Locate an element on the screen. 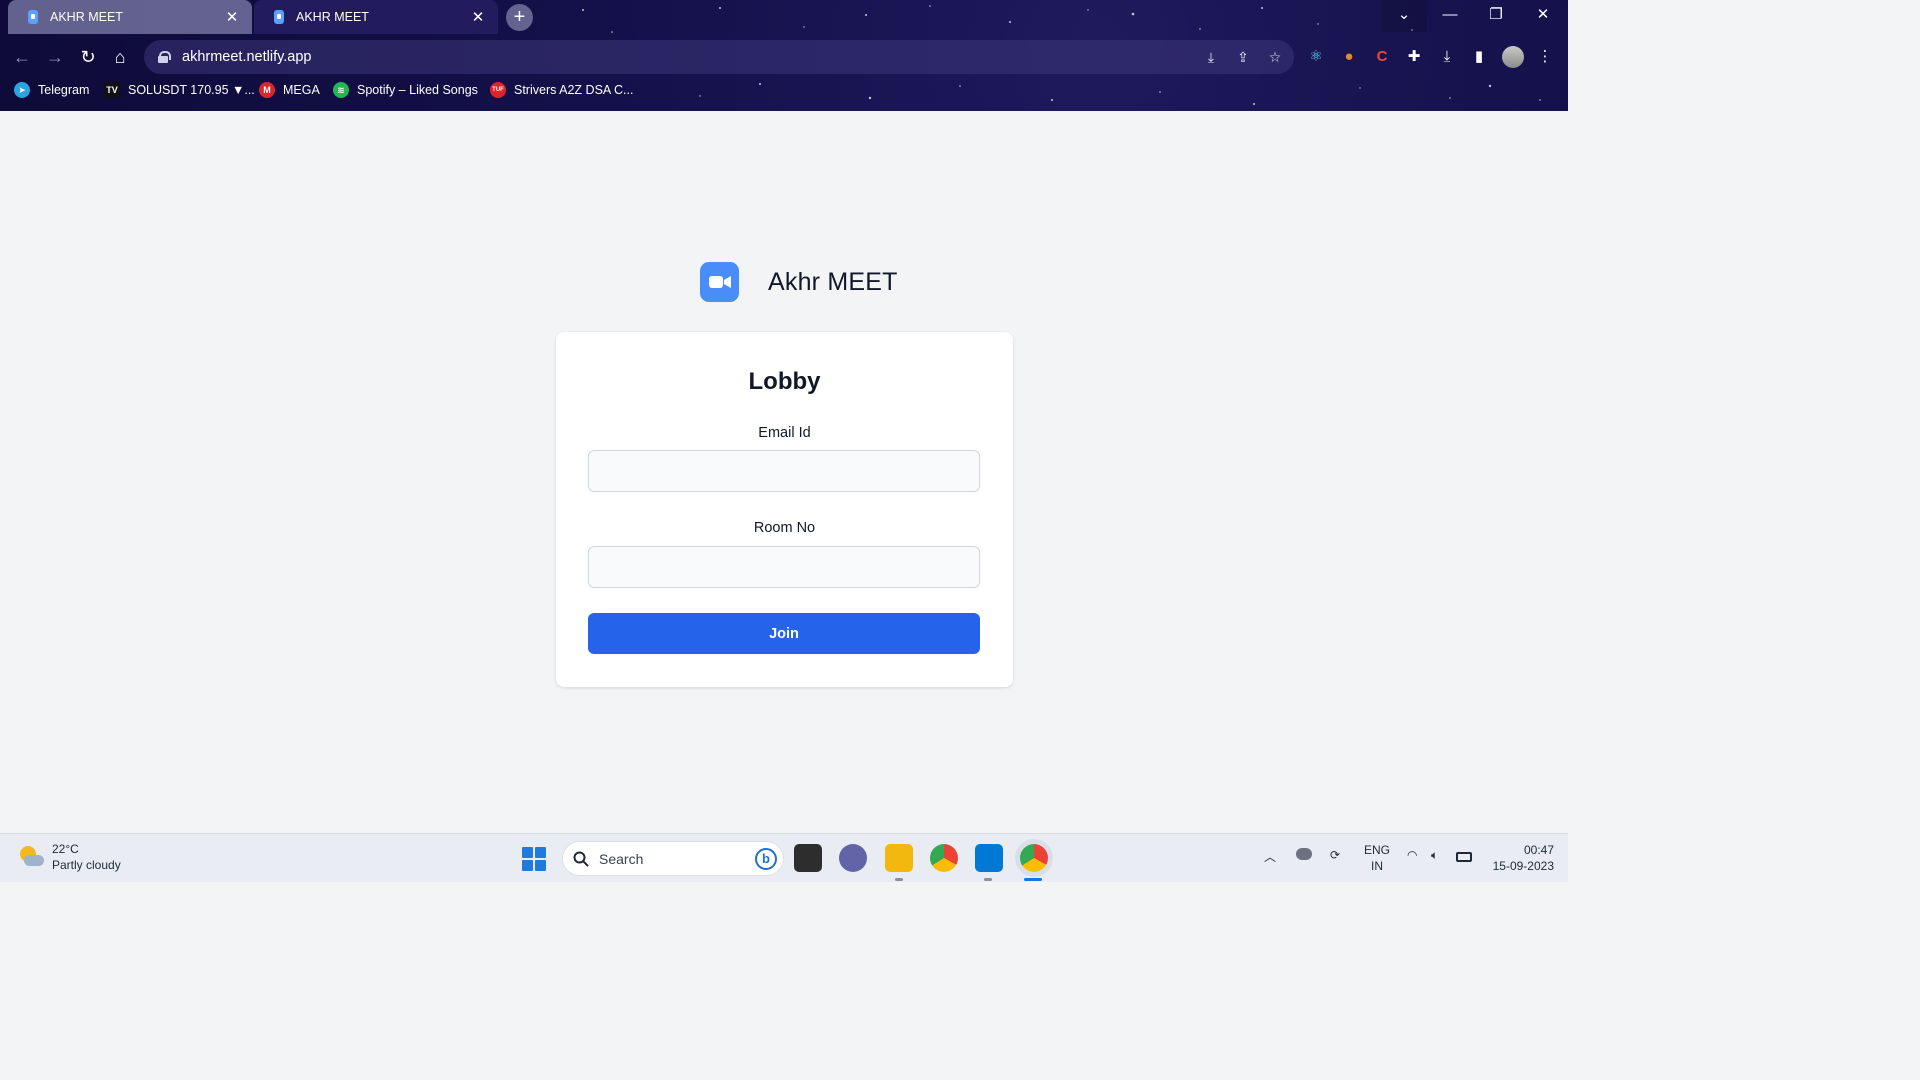  bookmark-telegram: ➤ Telegram is located at coordinates (51, 90).